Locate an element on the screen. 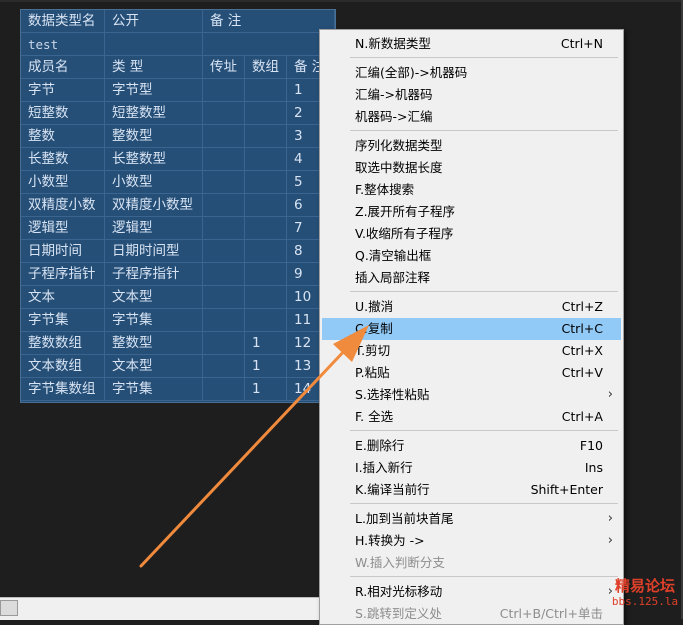  watermark-url: bbs.125.la is located at coordinates (645, 601).